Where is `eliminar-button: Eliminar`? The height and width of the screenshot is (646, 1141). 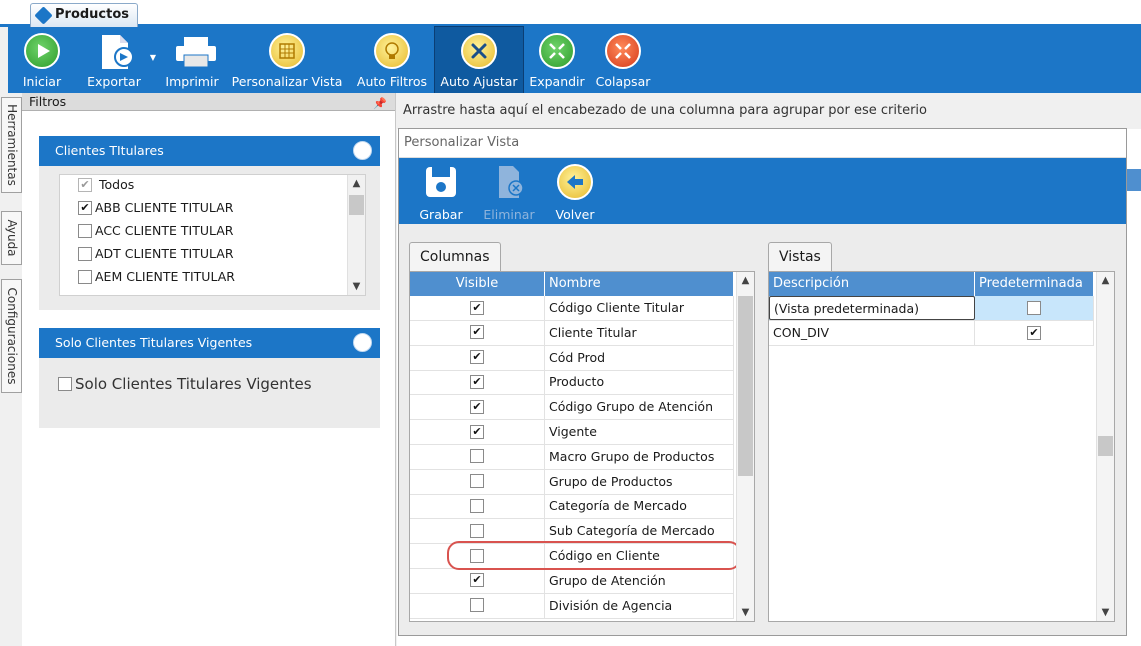 eliminar-button: Eliminar is located at coordinates (509, 191).